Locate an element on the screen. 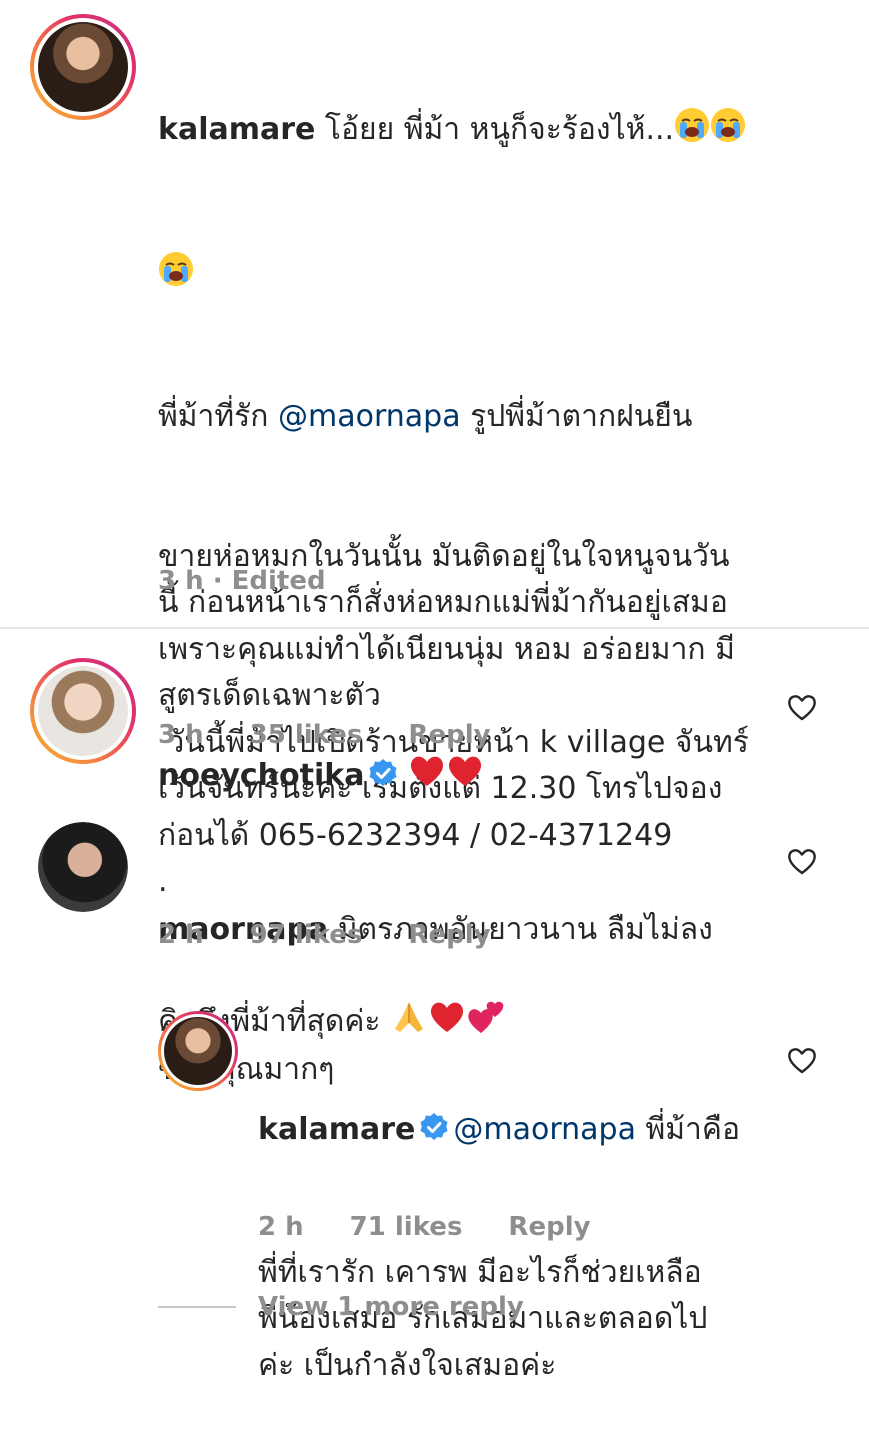  caption-time: 3 h · Edited is located at coordinates (242, 581).